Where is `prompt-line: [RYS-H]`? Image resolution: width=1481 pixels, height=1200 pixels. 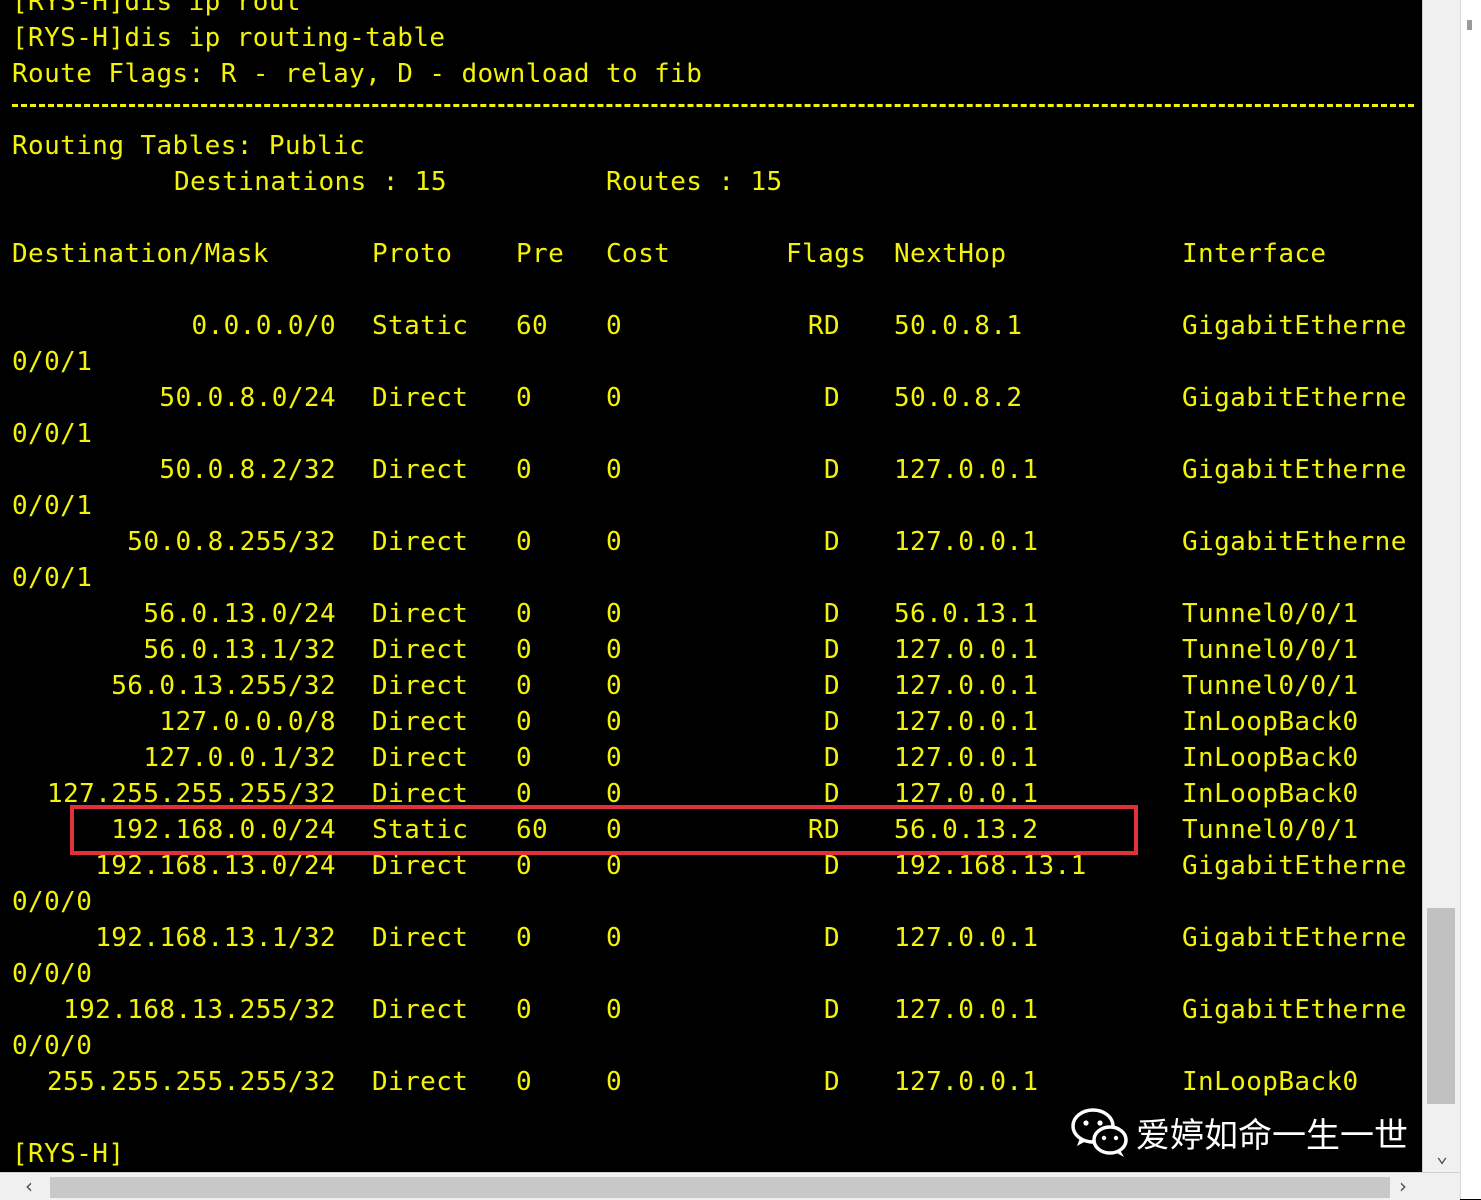
prompt-line: [RYS-H] is located at coordinates (68, 1154).